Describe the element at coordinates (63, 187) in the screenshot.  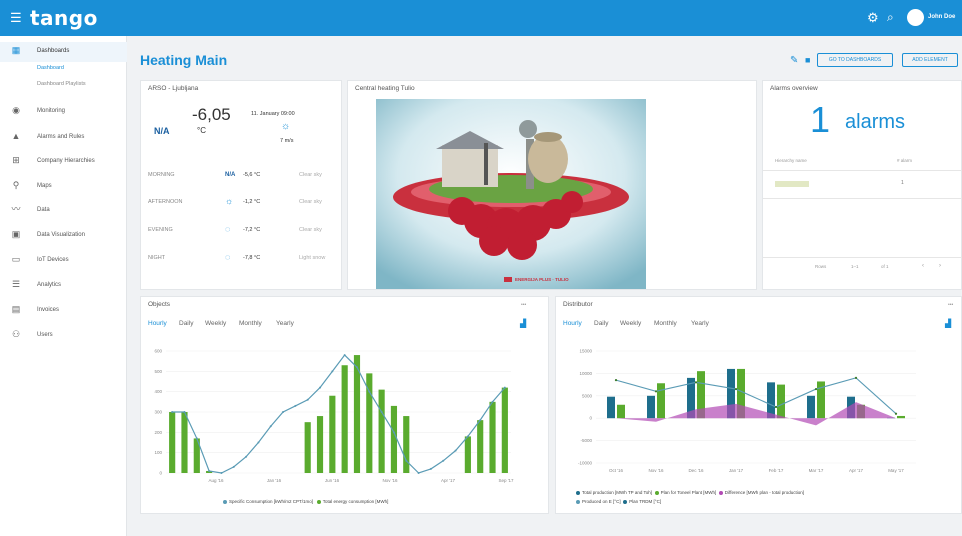
I see `sidebar-item-maps: ⚲ Maps` at that location.